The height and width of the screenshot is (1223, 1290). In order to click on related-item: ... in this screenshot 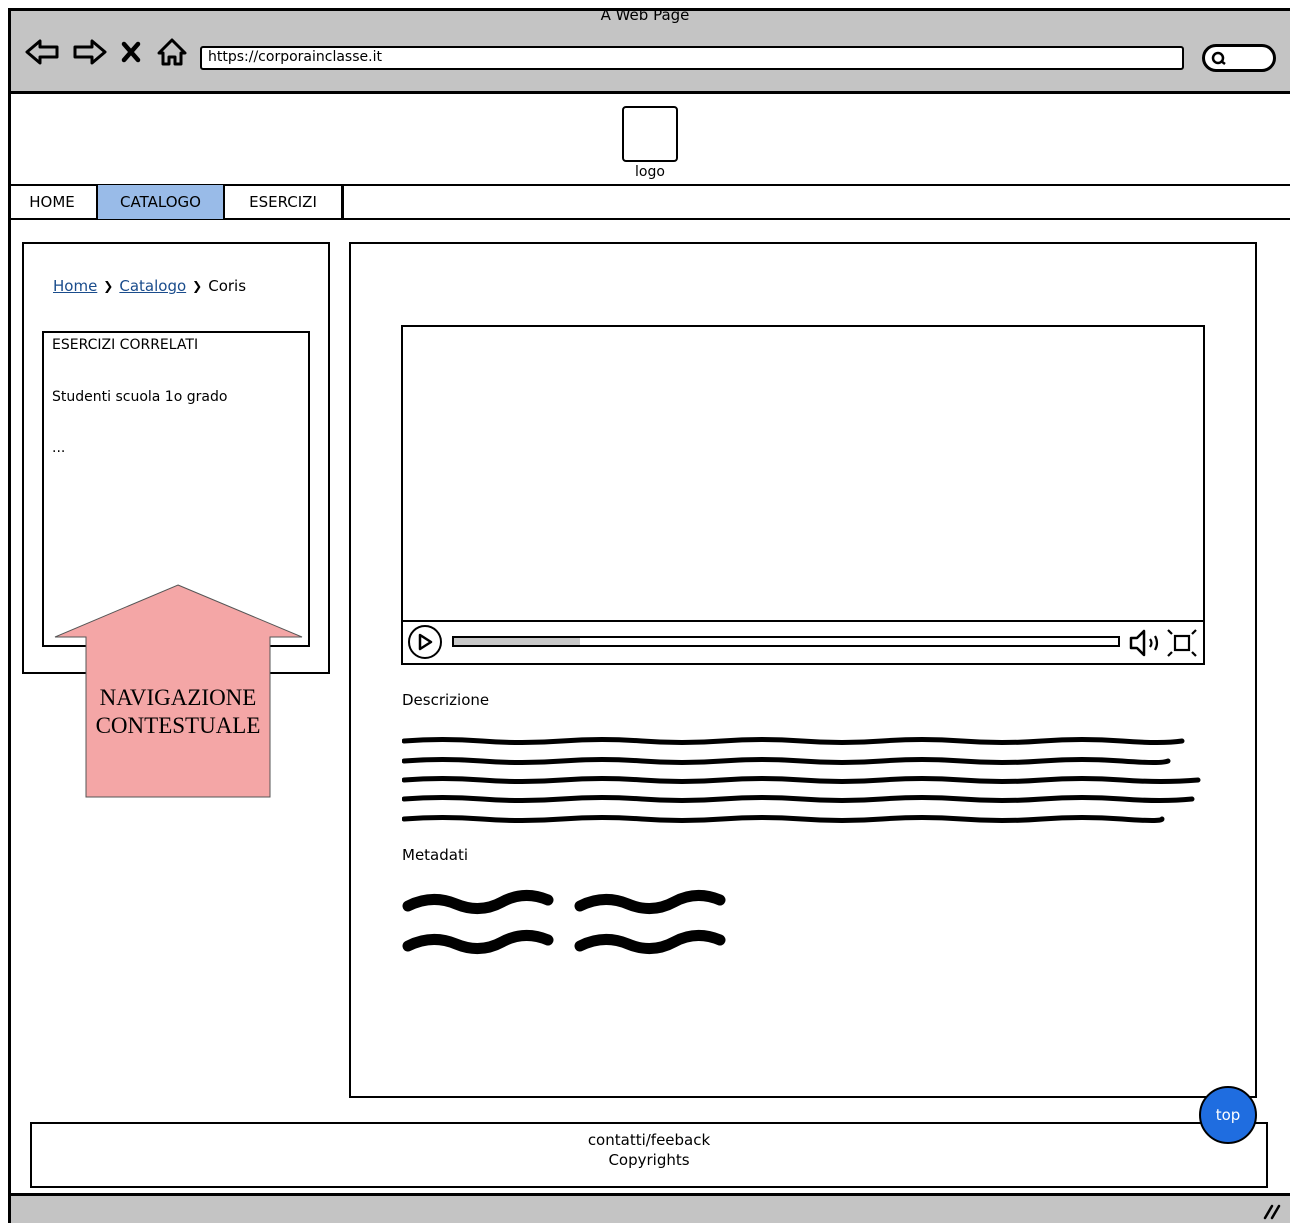, I will do `click(58, 448)`.